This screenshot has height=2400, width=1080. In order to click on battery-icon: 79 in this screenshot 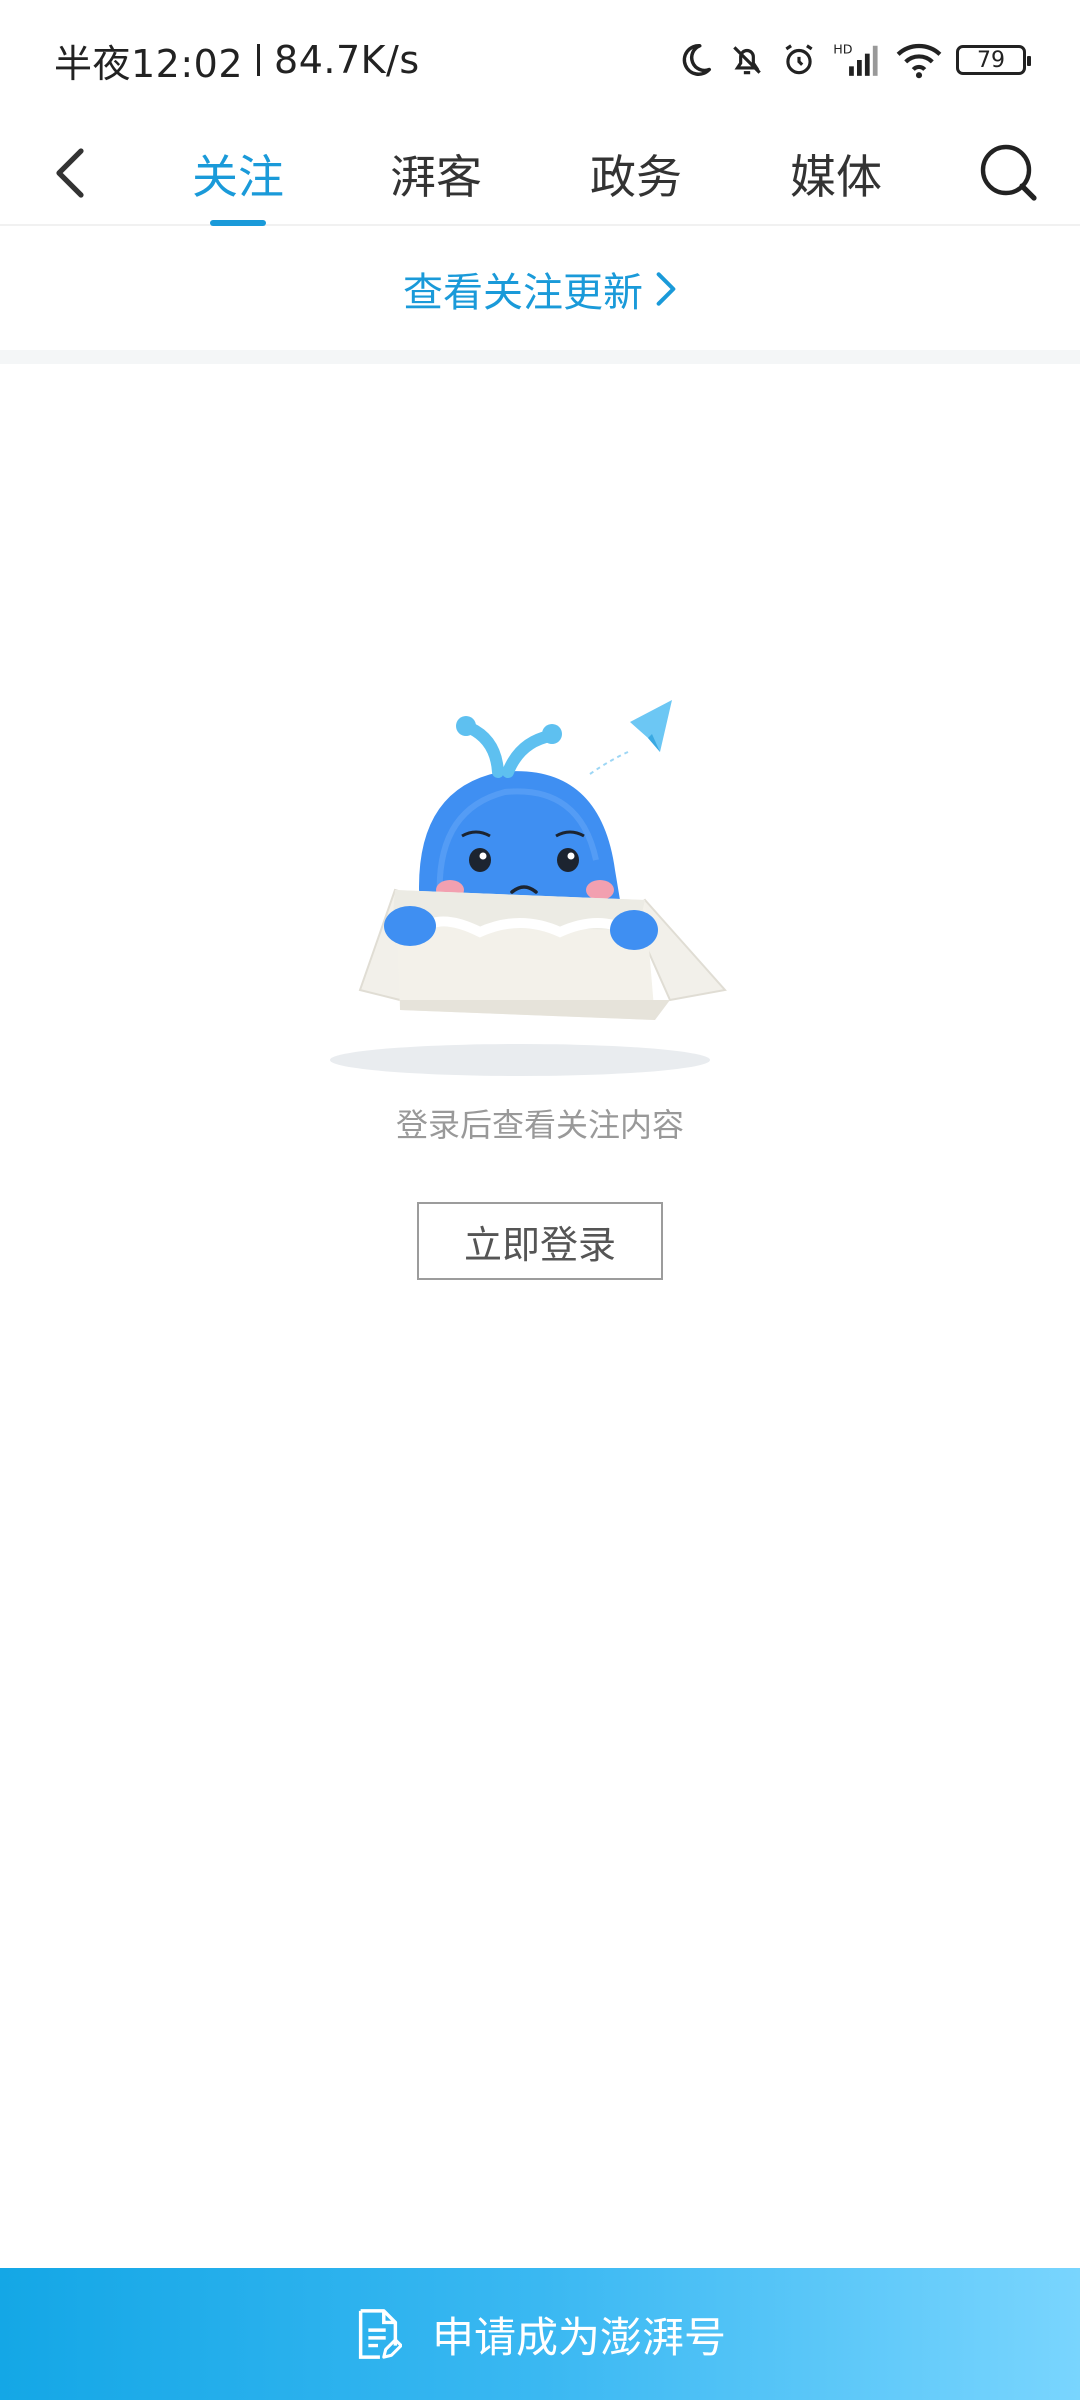, I will do `click(993, 60)`.